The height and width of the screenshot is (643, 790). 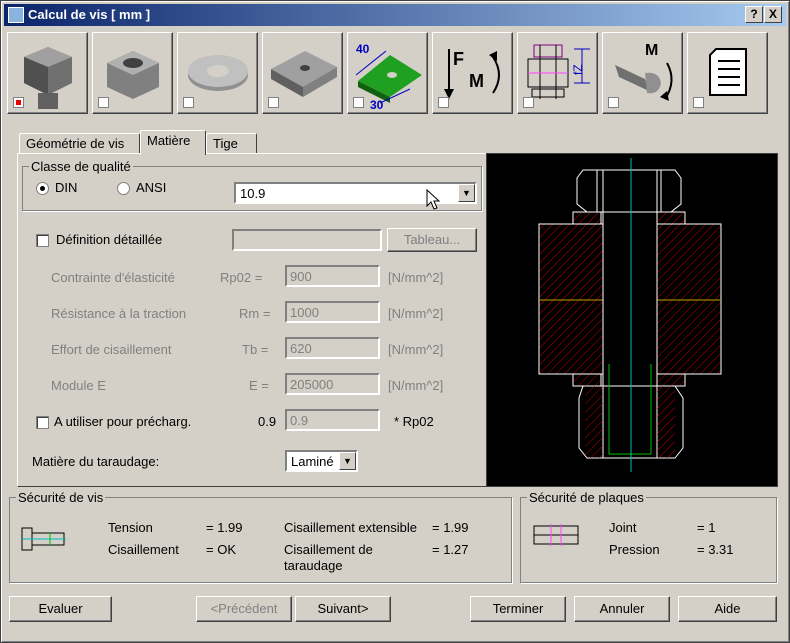 What do you see at coordinates (450, 549) in the screenshot?
I see `thread-shear-value: = 1.27` at bounding box center [450, 549].